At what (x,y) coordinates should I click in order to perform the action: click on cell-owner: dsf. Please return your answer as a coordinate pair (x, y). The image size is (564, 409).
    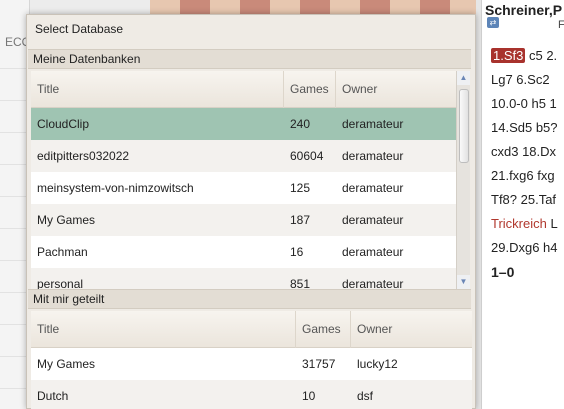
    Looking at the image, I should click on (365, 396).